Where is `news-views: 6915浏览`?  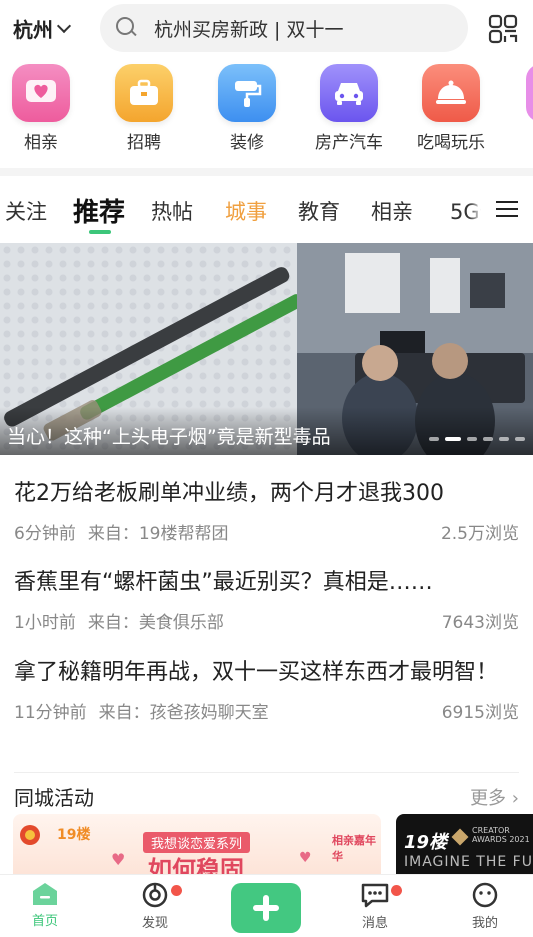 news-views: 6915浏览 is located at coordinates (480, 713).